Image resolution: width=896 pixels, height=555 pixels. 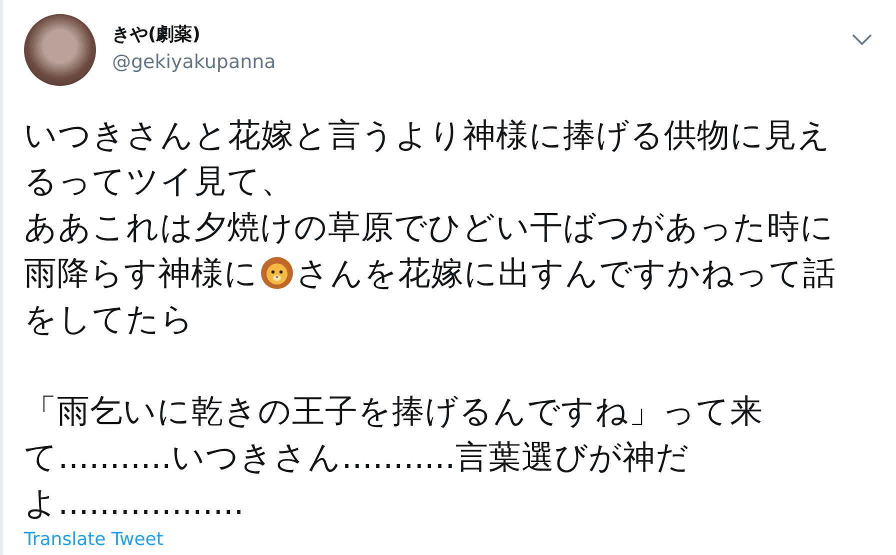 What do you see at coordinates (94, 540) in the screenshot?
I see `translate-tweet-link: Translate Tweet` at bounding box center [94, 540].